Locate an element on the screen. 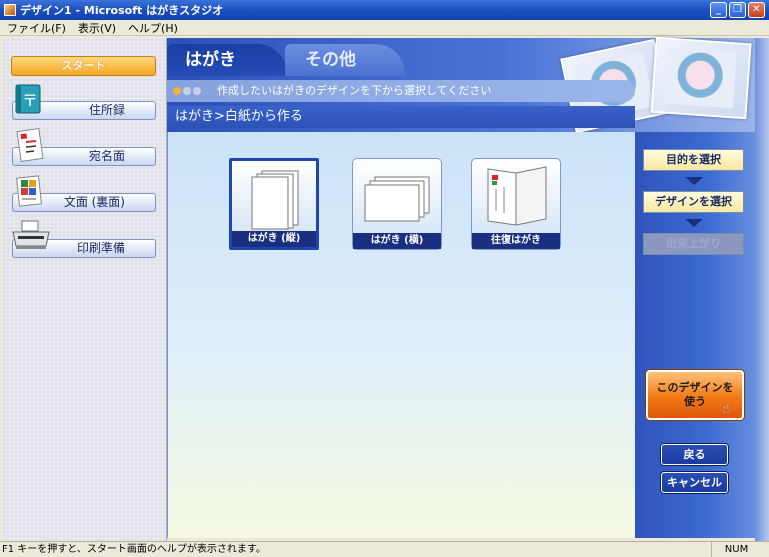 Image resolution: width=769 pixels, height=557 pixels. window-edge is located at coordinates (762, 289).